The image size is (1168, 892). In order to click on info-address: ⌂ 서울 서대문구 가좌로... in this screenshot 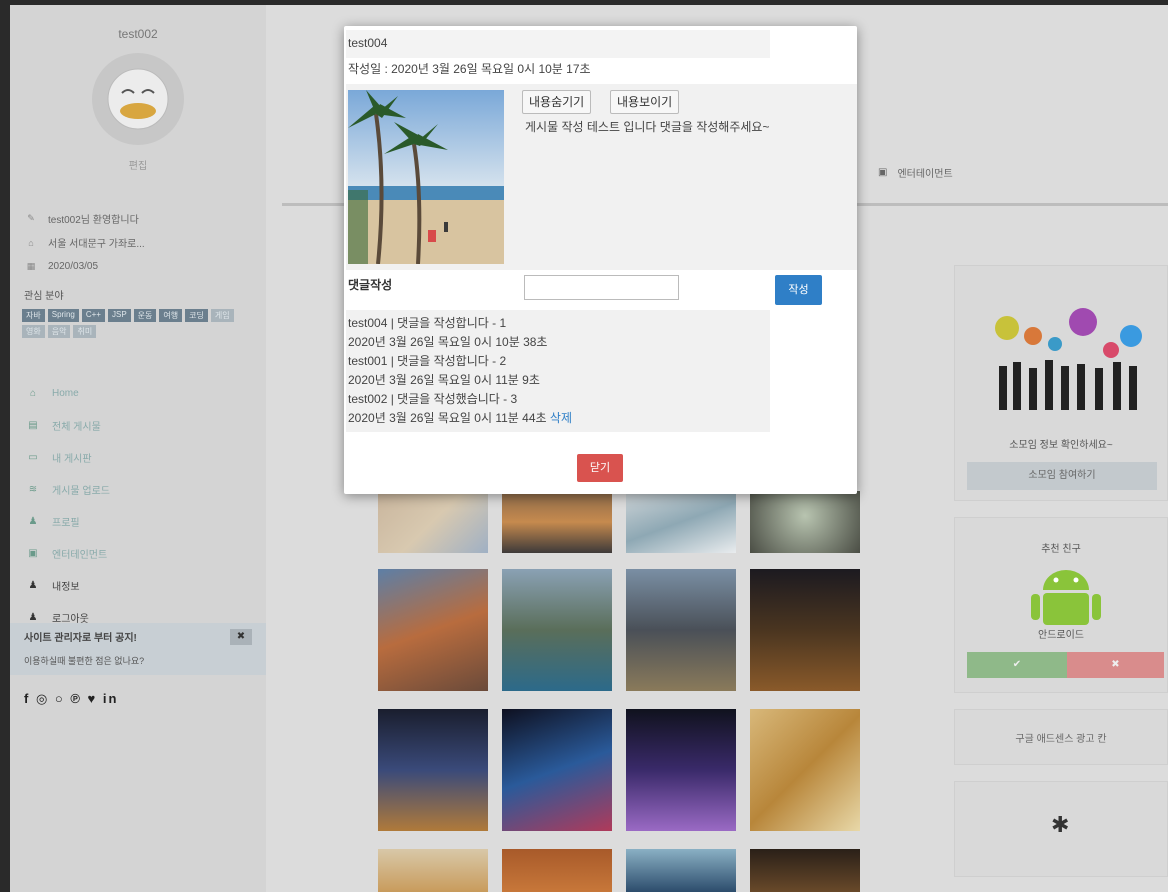, I will do `click(85, 243)`.